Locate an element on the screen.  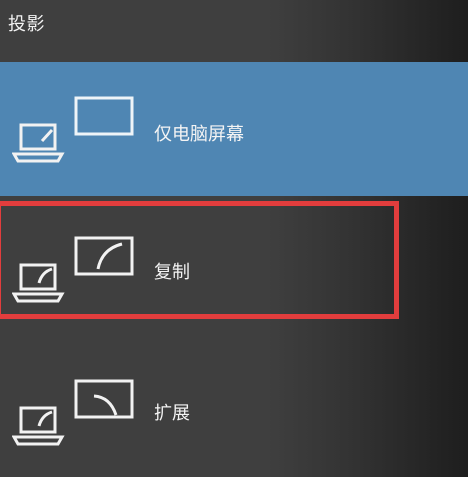
duplicate-display-icon is located at coordinates (73, 272).